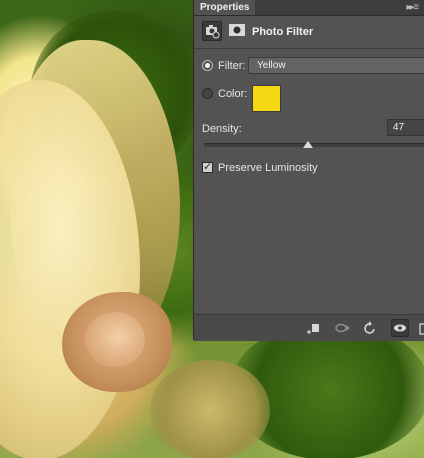 The height and width of the screenshot is (458, 424). I want to click on panel-header: Photo Filter, so click(309, 32).